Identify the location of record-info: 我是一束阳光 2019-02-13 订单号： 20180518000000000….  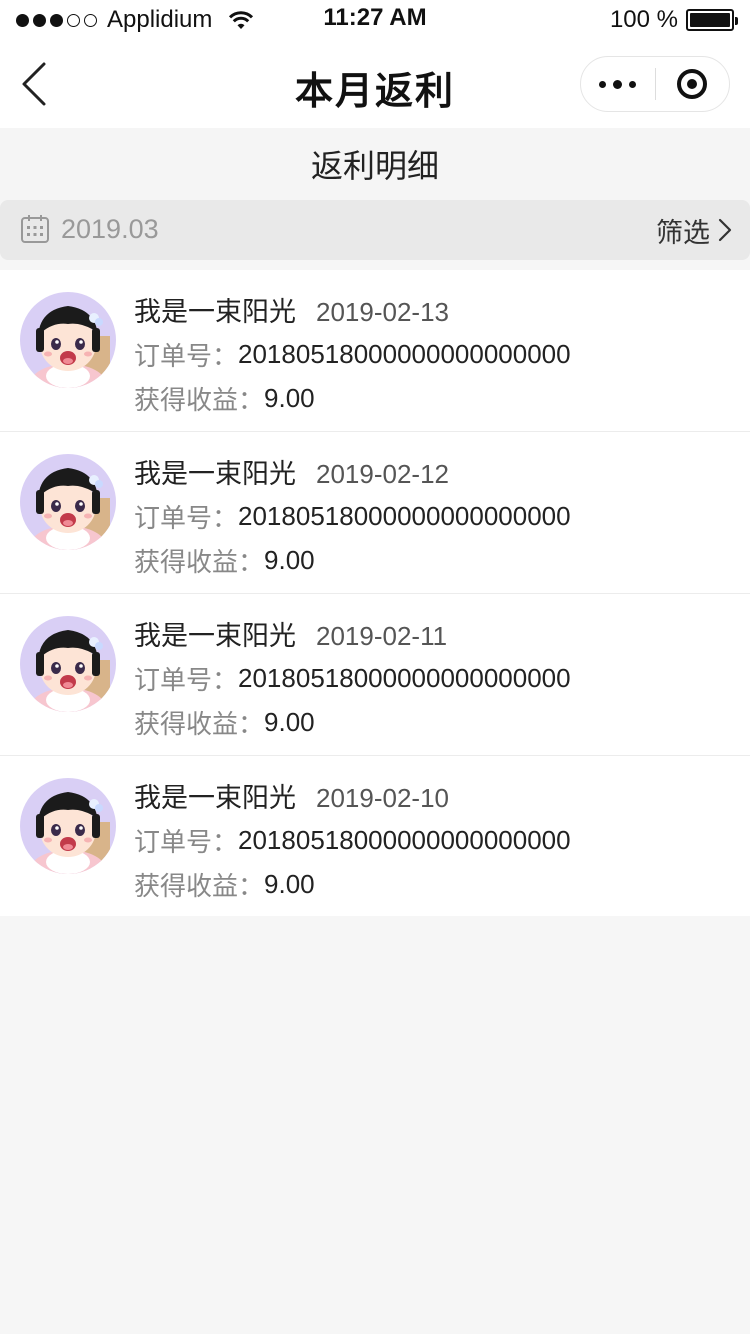
(352, 355).